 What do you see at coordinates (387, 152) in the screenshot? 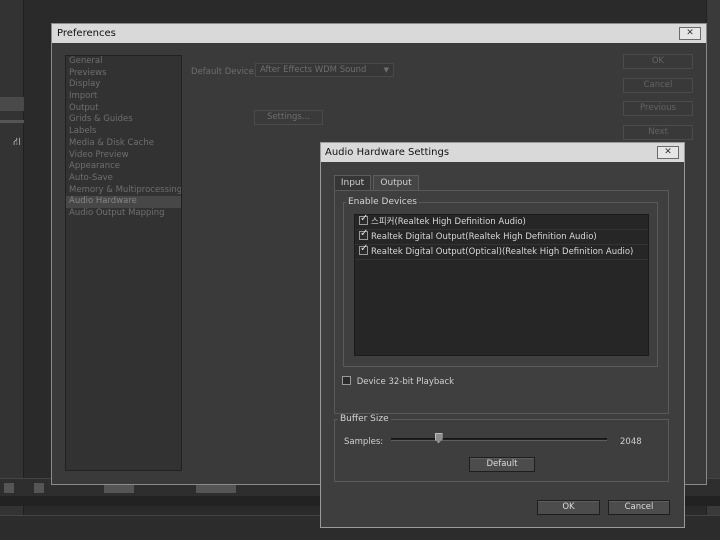
I see `audio-hardware-title: Audio Hardware Settings` at bounding box center [387, 152].